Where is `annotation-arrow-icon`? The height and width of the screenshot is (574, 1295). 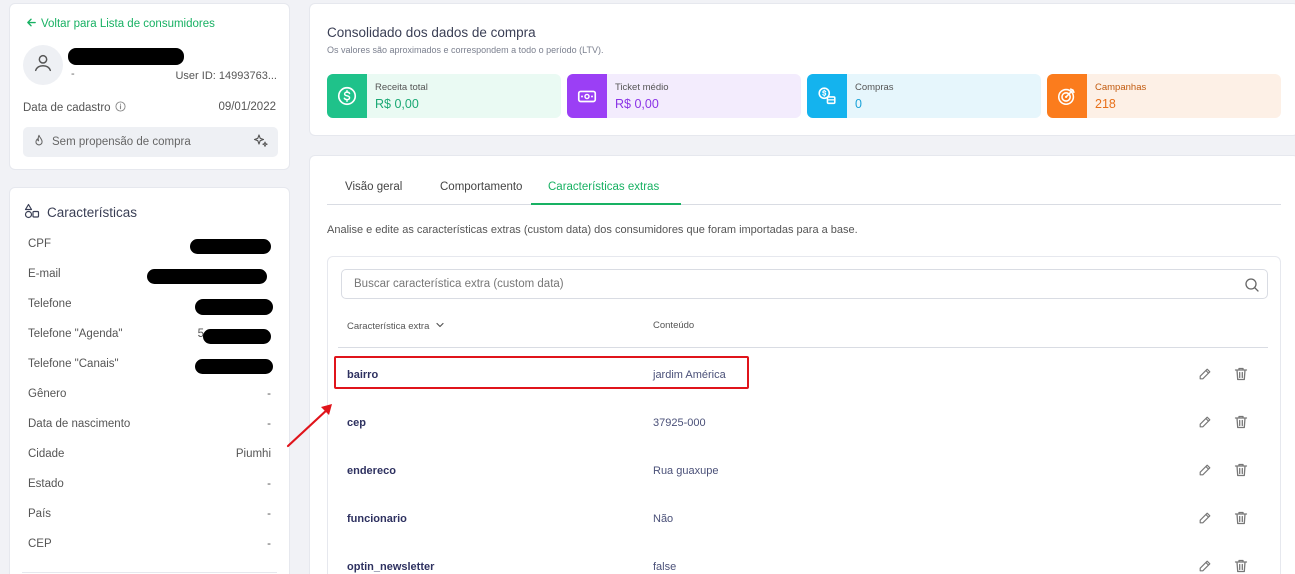 annotation-arrow-icon is located at coordinates (309, 426).